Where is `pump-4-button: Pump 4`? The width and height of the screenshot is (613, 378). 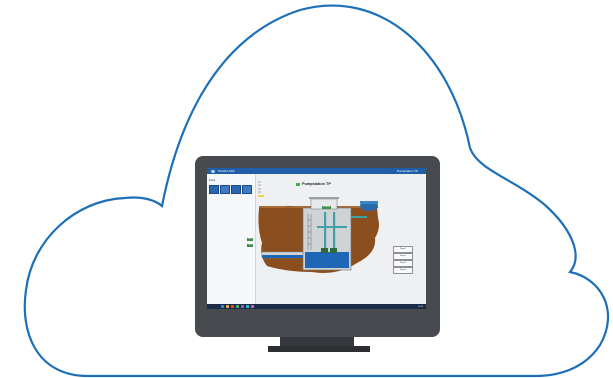
pump-4-button: Pump 4 is located at coordinates (403, 270).